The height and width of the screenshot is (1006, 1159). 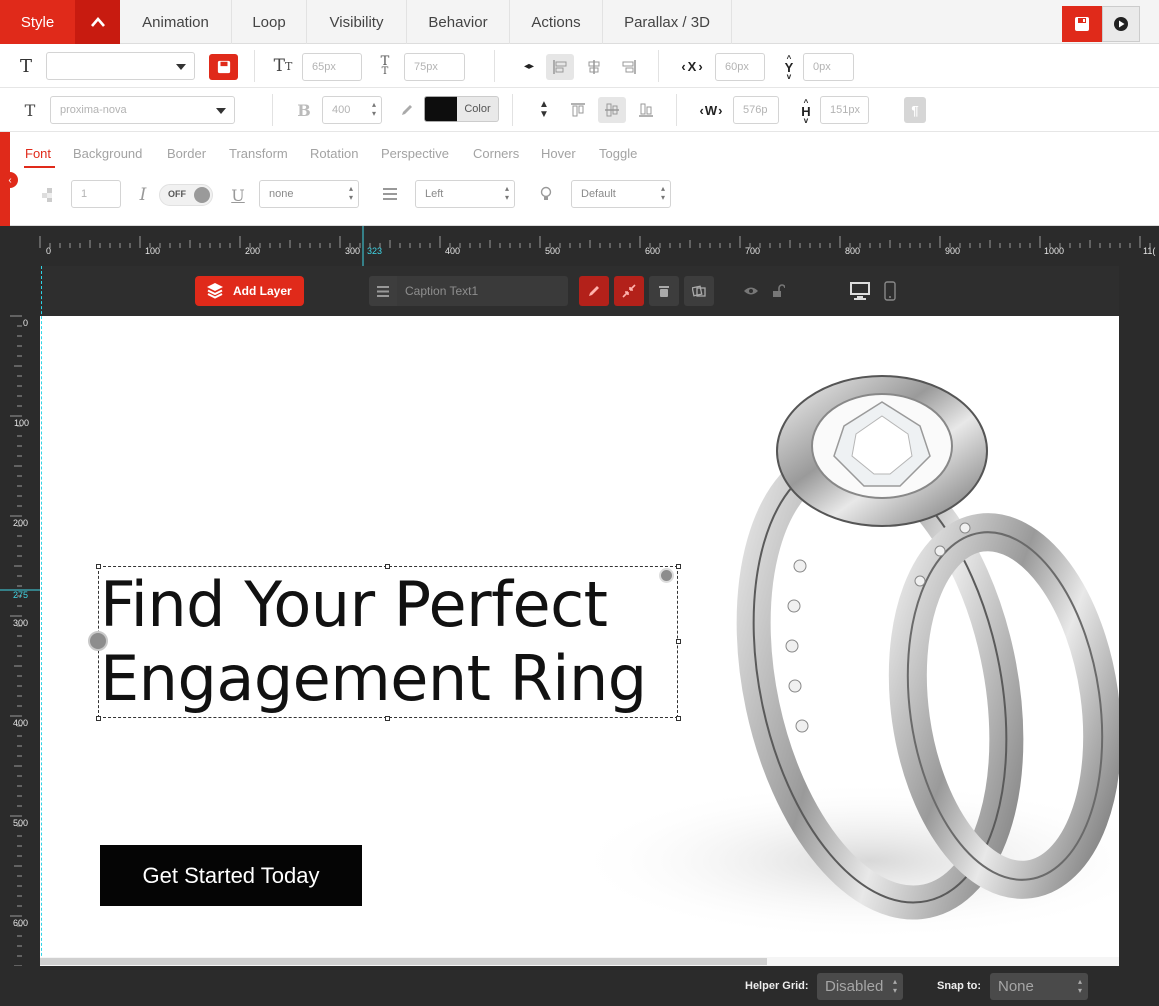 I want to click on eye-icon, so click(x=751, y=291).